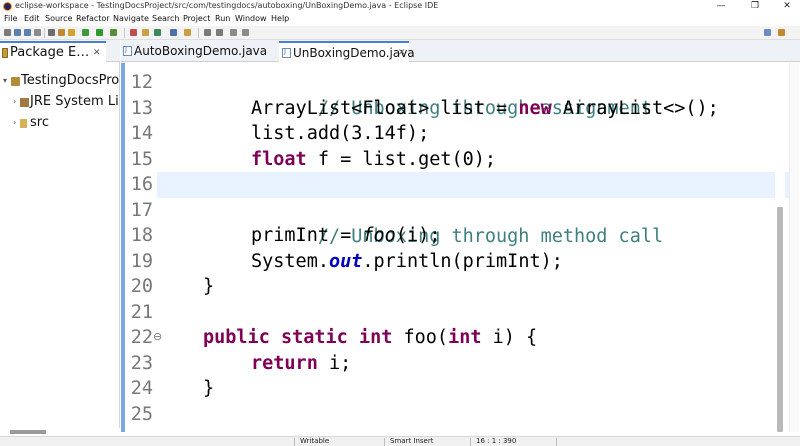 The image size is (800, 446). I want to click on code-line-23: return i;, so click(301, 364).